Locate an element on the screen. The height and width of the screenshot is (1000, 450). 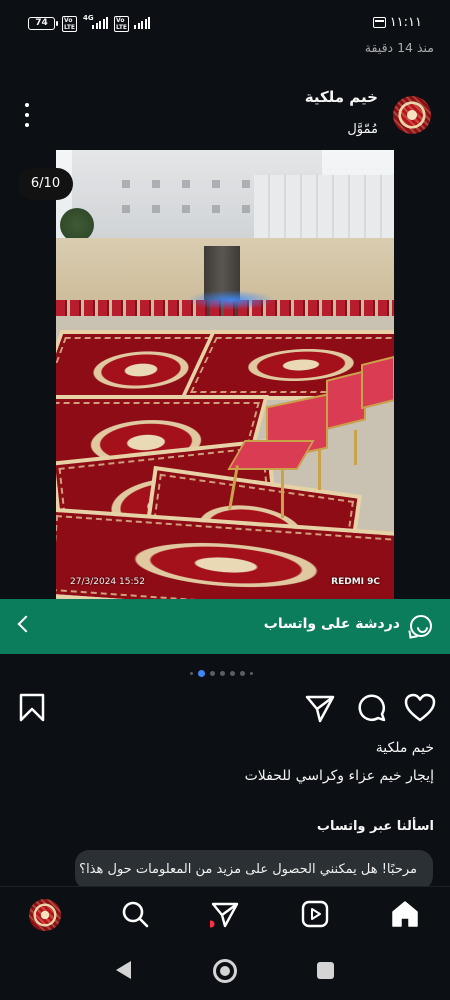
bottom-nav is located at coordinates (225, 914).